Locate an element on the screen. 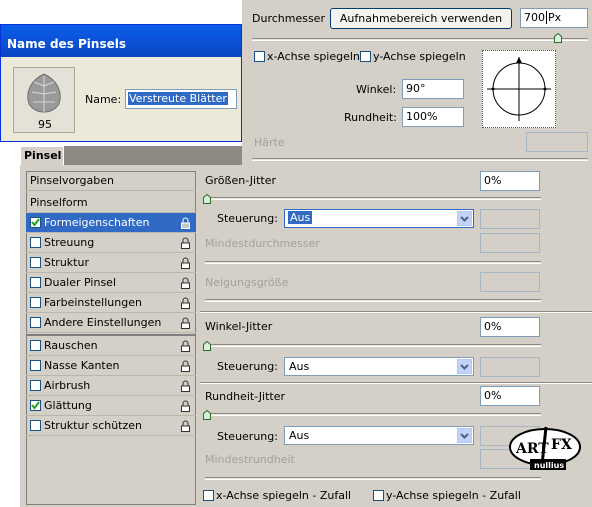 This screenshot has width=592, height=507. size-control-dropdown: Aus is located at coordinates (379, 218).